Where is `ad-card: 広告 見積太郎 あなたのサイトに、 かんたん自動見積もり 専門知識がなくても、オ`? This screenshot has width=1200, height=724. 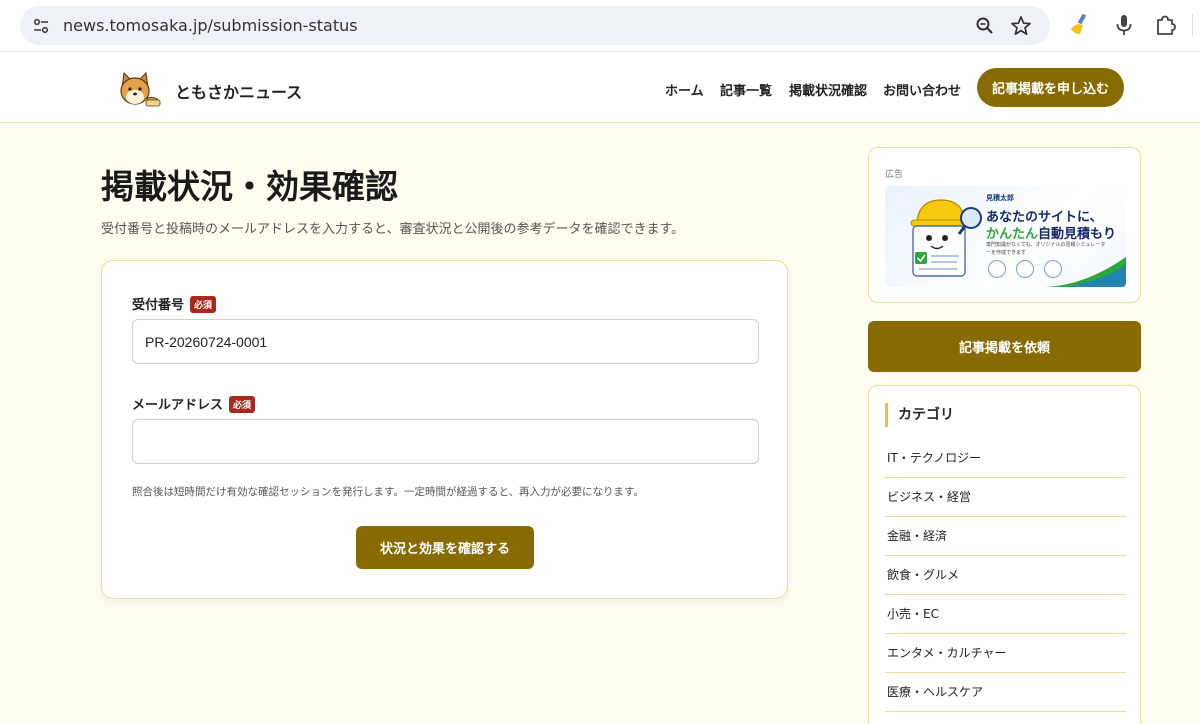
ad-card: 広告 見積太郎 あなたのサイトに、 かんたん自動見積もり 専門知識がなくても、オ is located at coordinates (1004, 225).